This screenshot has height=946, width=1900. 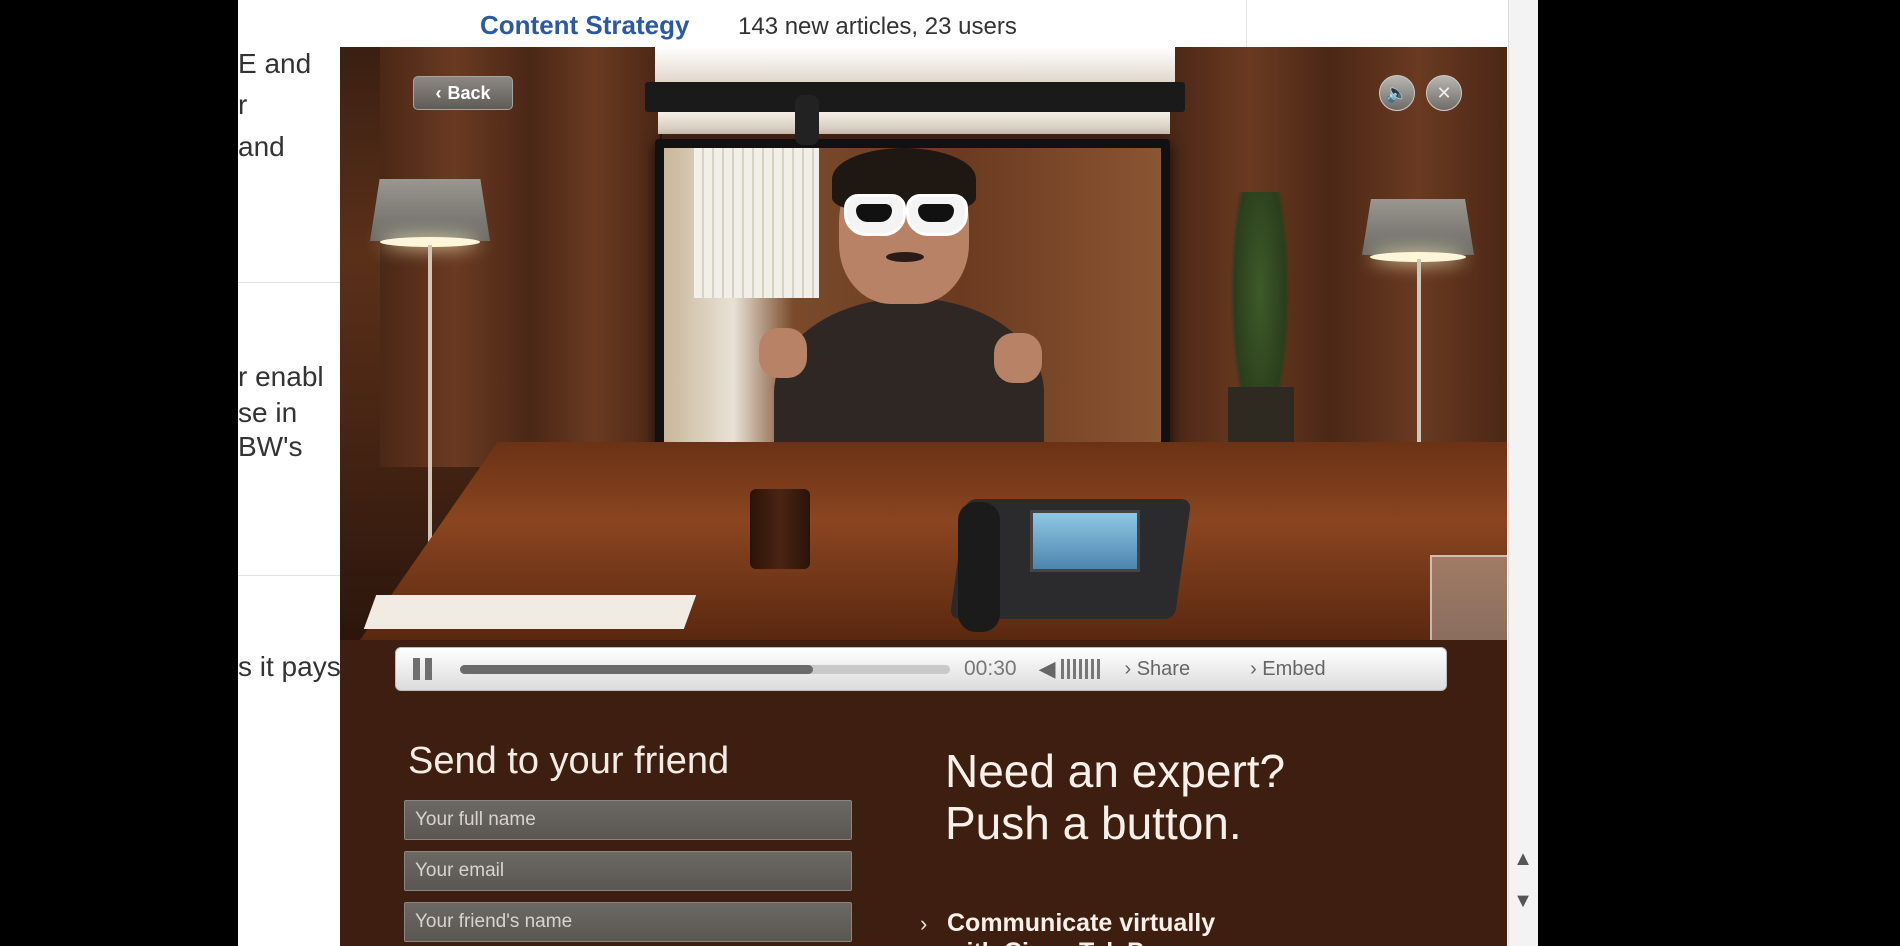 I want to click on chevron-left-icon: ‹, so click(x=438, y=92).